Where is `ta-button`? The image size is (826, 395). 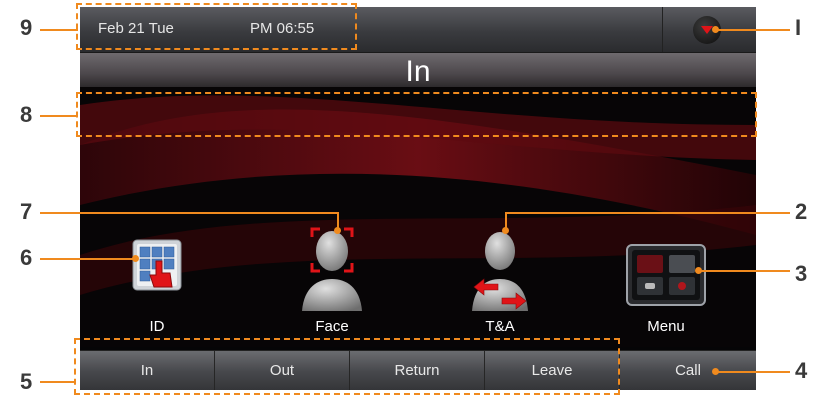 ta-button is located at coordinates (500, 266).